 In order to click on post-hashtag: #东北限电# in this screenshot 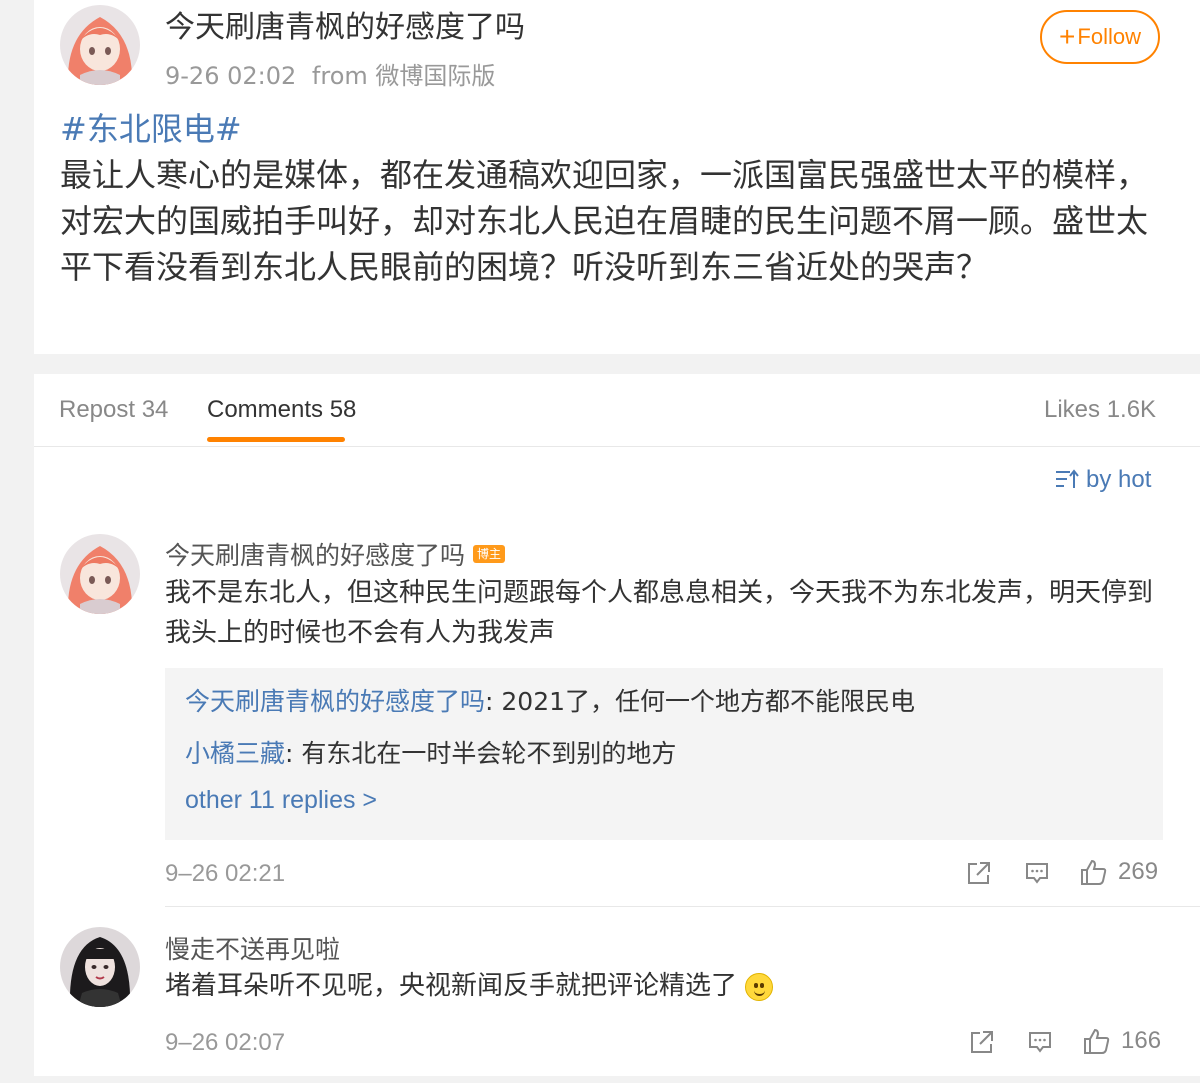, I will do `click(610, 129)`.